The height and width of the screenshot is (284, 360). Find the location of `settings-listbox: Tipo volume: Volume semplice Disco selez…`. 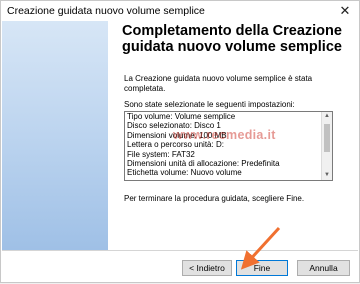

settings-listbox: Tipo volume: Volume semplice Disco selez… is located at coordinates (228, 146).